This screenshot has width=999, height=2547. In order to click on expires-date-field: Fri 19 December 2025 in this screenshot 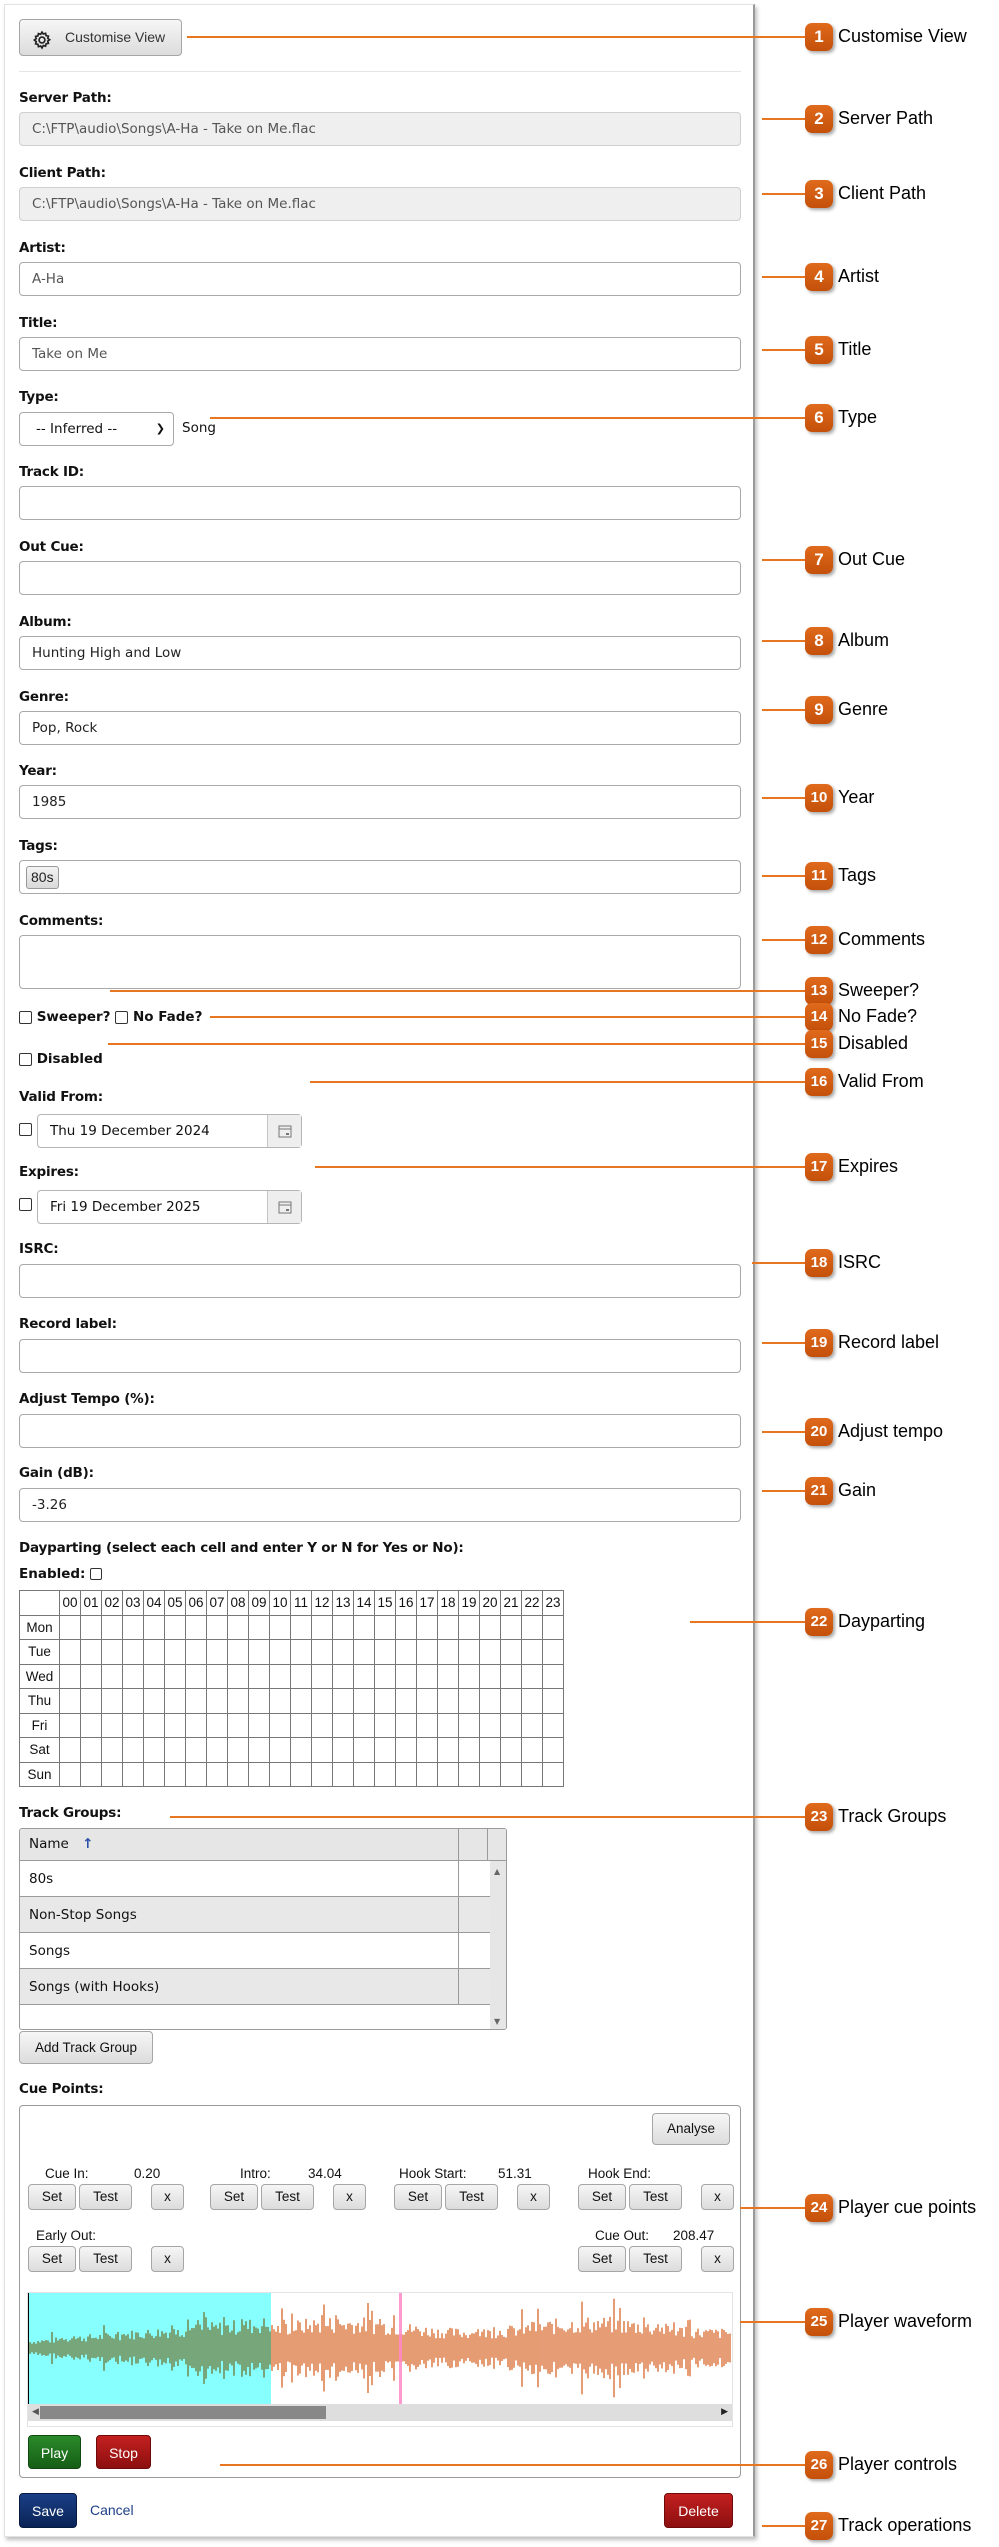, I will do `click(169, 1207)`.